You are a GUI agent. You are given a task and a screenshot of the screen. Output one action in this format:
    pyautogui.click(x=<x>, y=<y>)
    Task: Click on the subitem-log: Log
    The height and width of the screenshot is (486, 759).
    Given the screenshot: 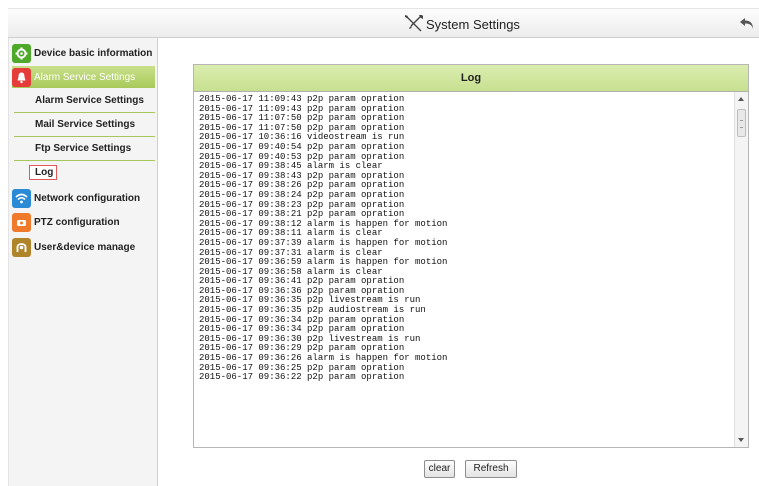 What is the action you would take?
    pyautogui.click(x=43, y=172)
    